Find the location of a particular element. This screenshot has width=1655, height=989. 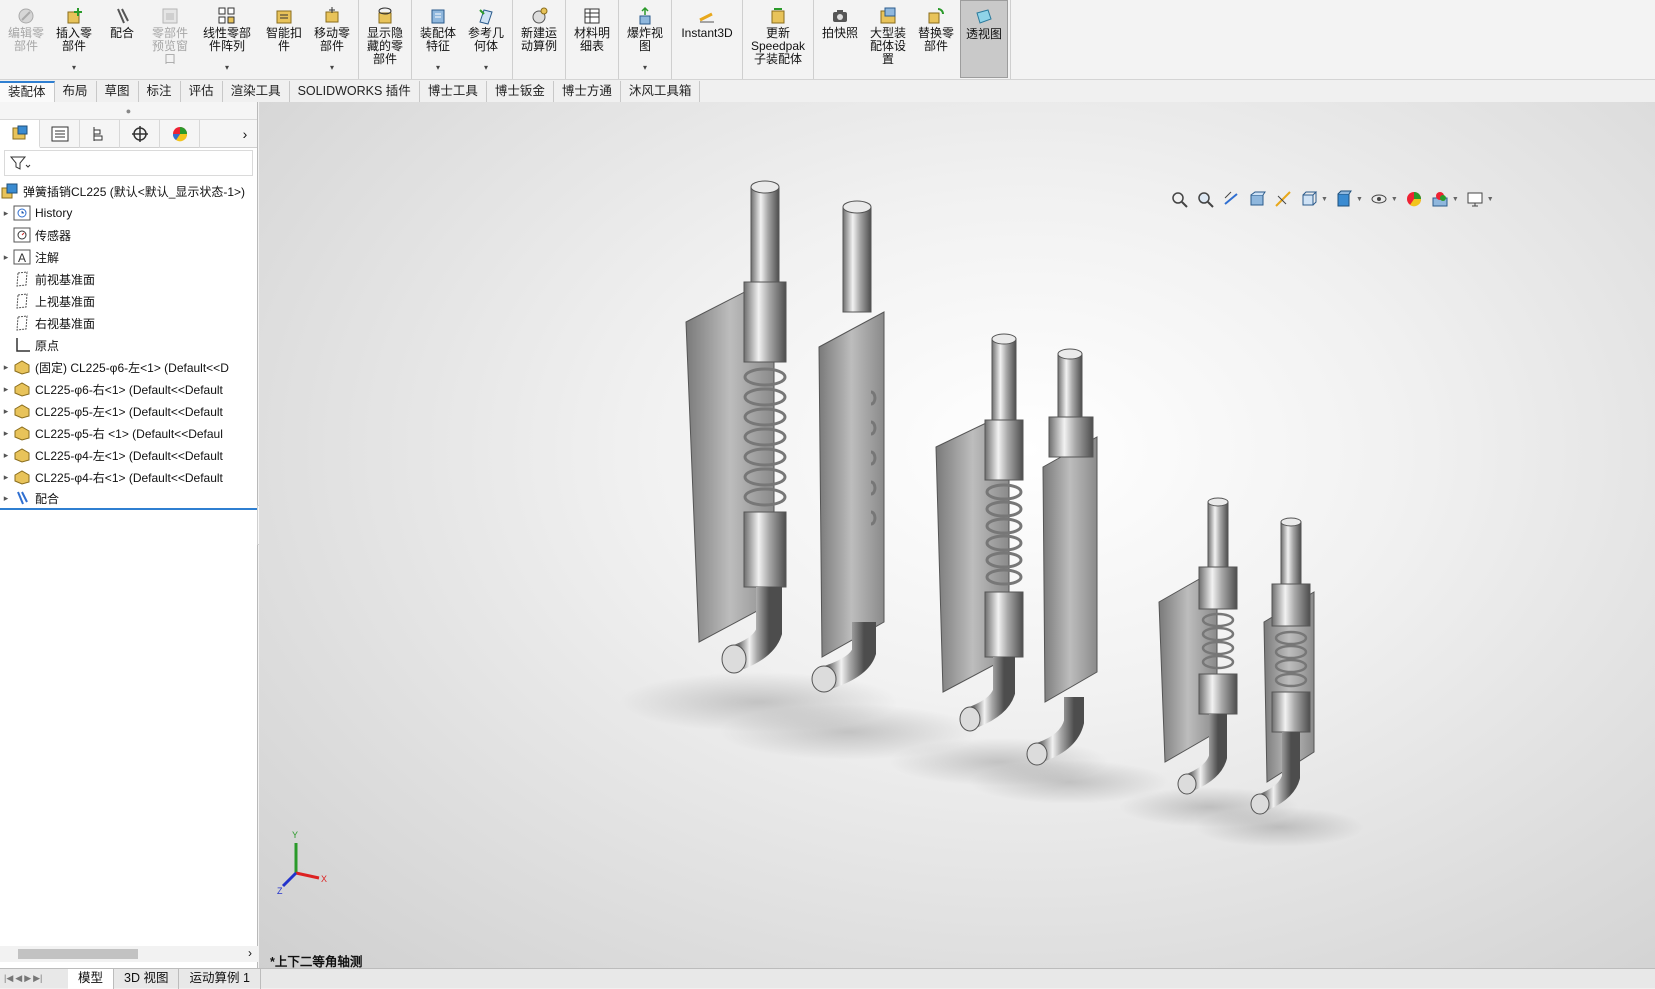

tree-item-sensors: 传感器 is located at coordinates (128, 235).